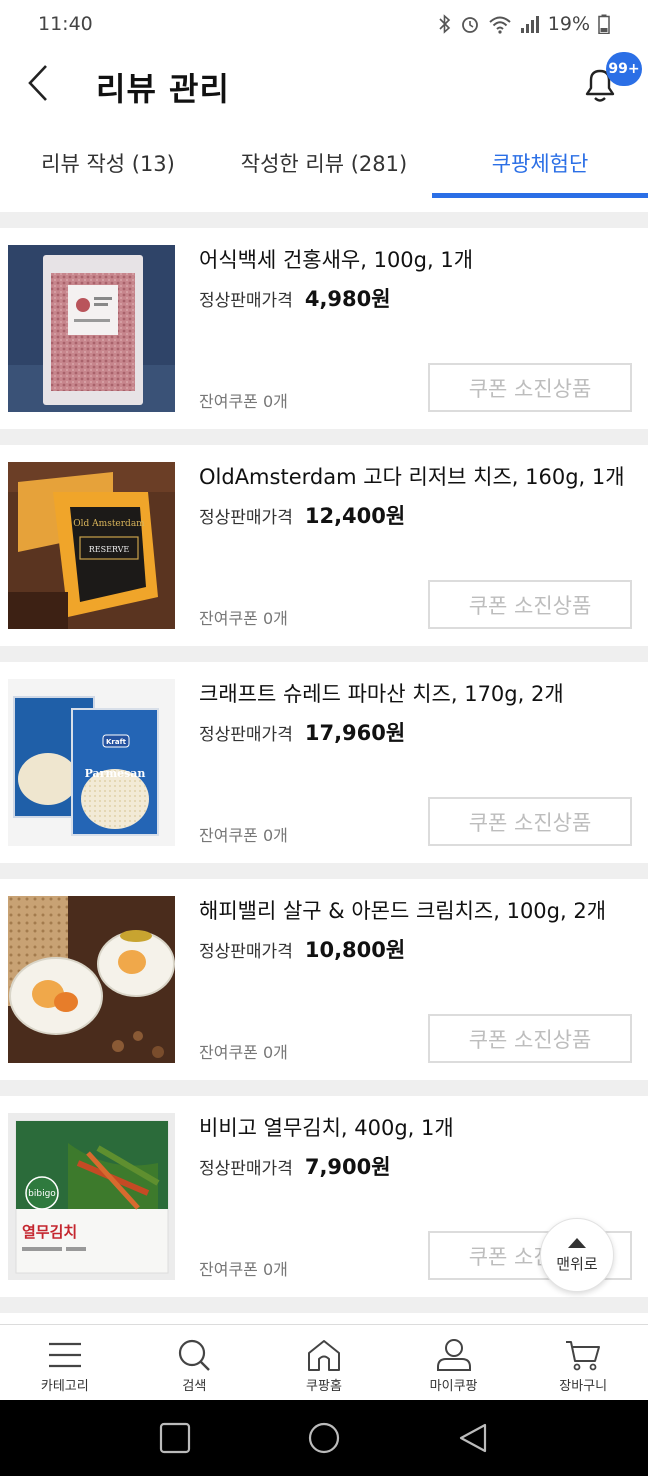 The image size is (648, 1476). I want to click on product-image: Old Amsterdam RESERVE, so click(91, 545).